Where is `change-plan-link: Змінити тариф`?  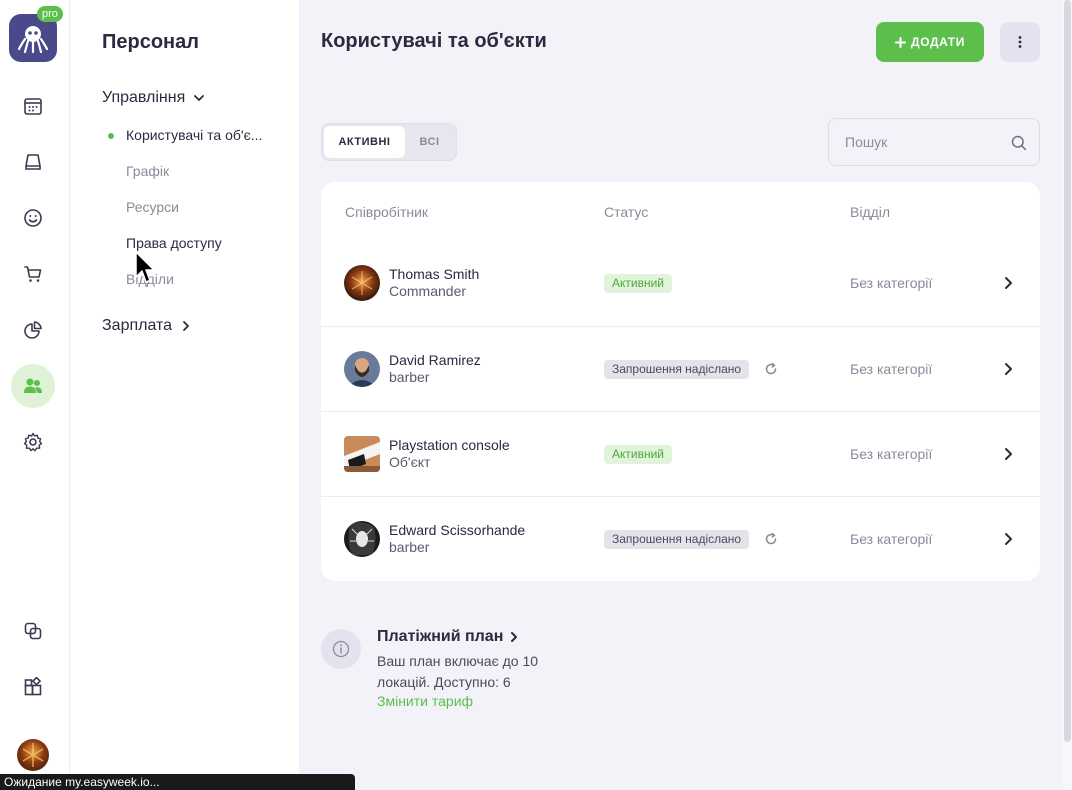
change-plan-link: Змінити тариф is located at coordinates (425, 701).